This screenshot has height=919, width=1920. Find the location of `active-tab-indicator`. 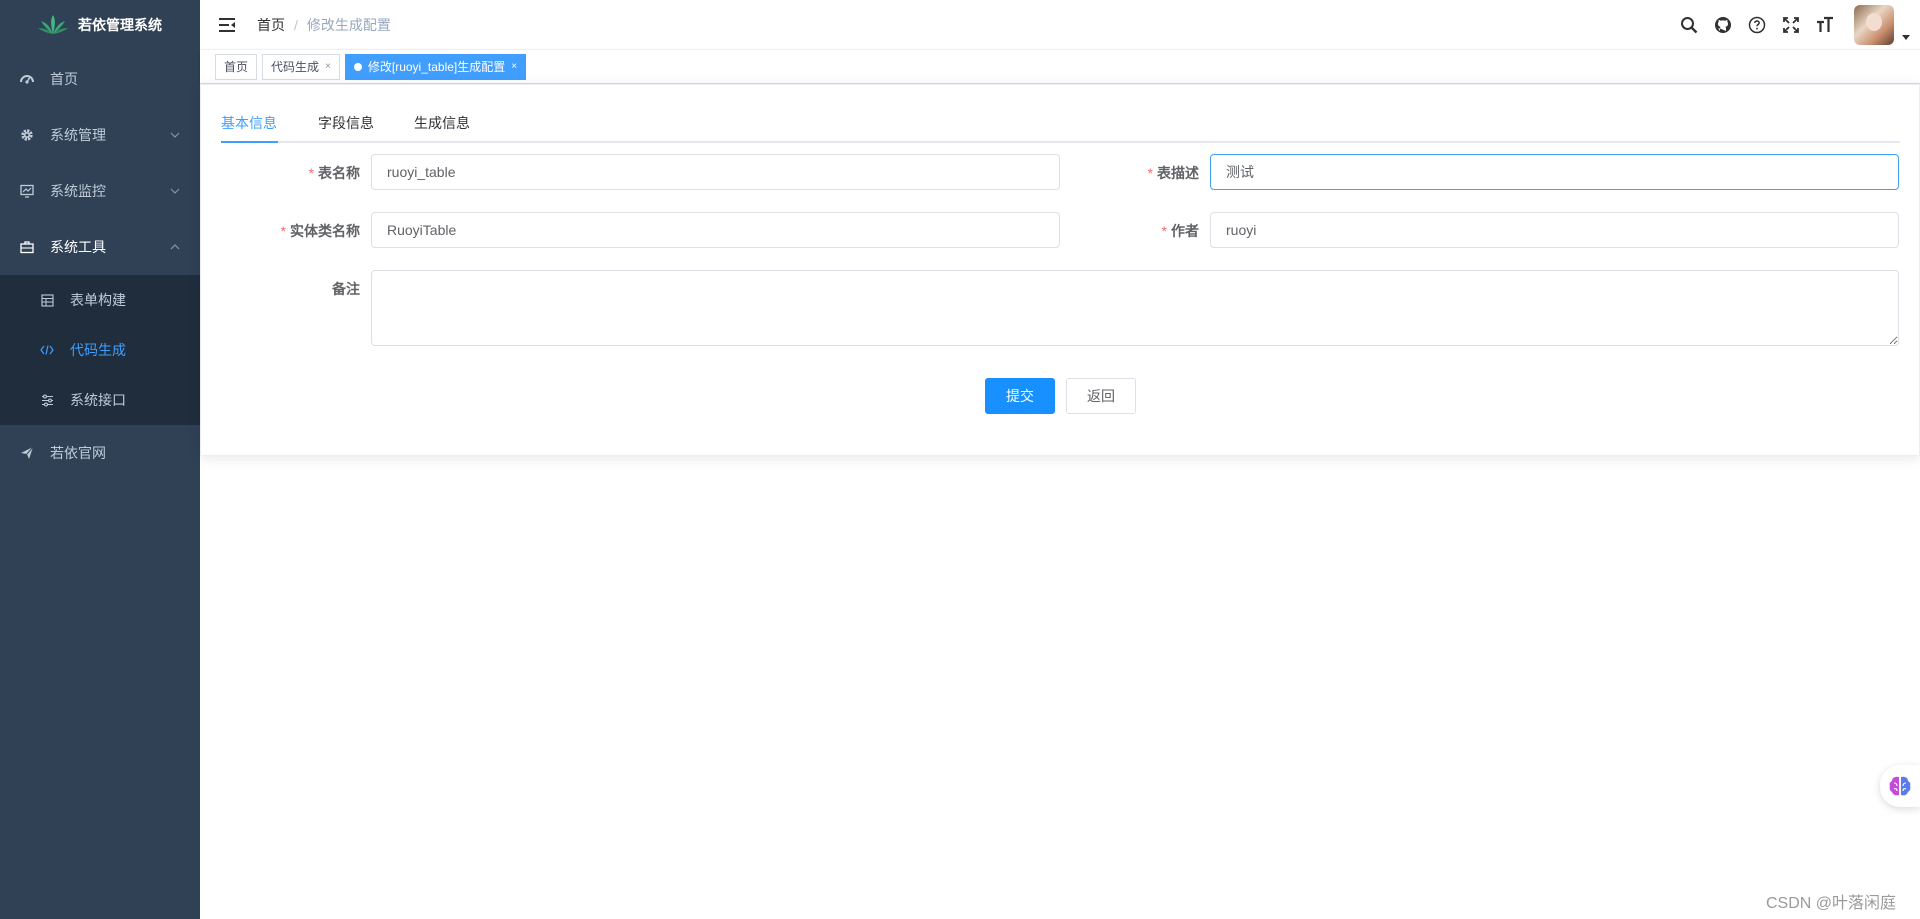

active-tab-indicator is located at coordinates (249, 142).